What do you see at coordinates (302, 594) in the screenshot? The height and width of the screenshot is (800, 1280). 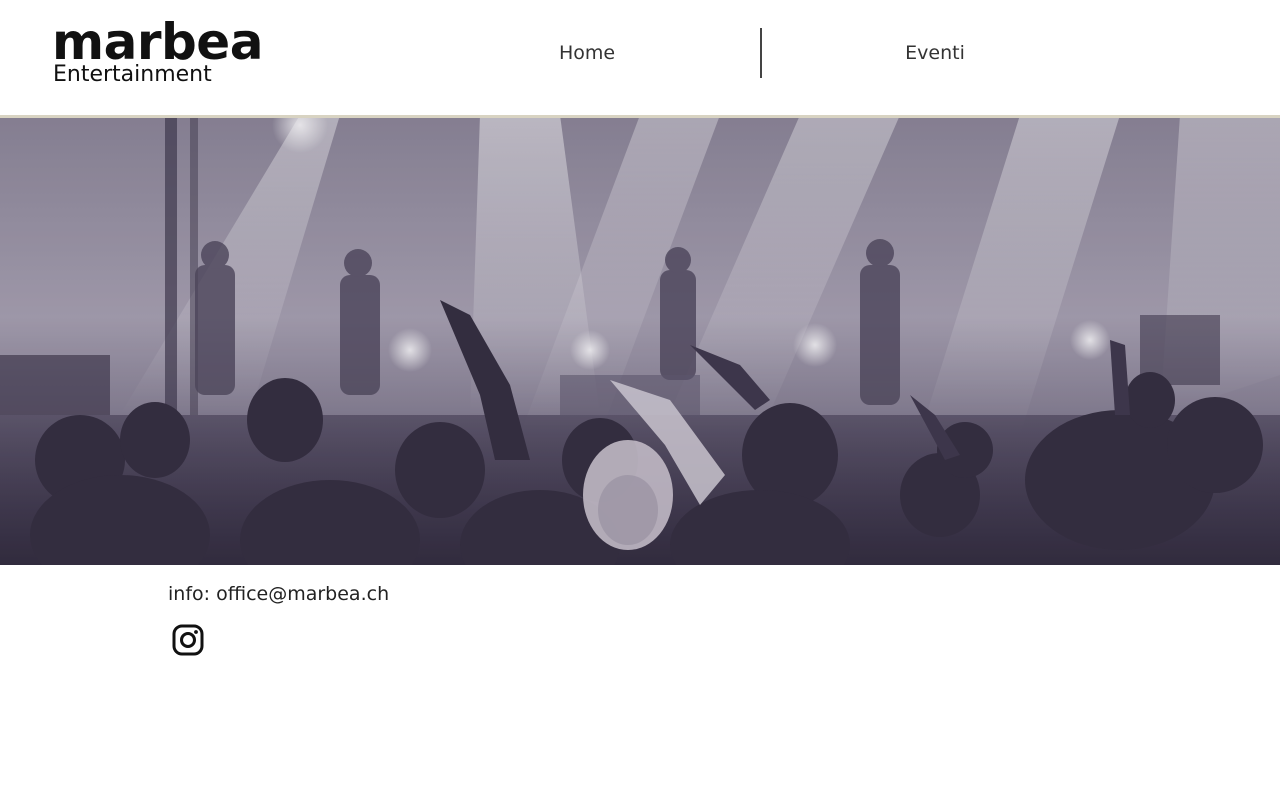 I see `contact-email-link: office@marbea.ch` at bounding box center [302, 594].